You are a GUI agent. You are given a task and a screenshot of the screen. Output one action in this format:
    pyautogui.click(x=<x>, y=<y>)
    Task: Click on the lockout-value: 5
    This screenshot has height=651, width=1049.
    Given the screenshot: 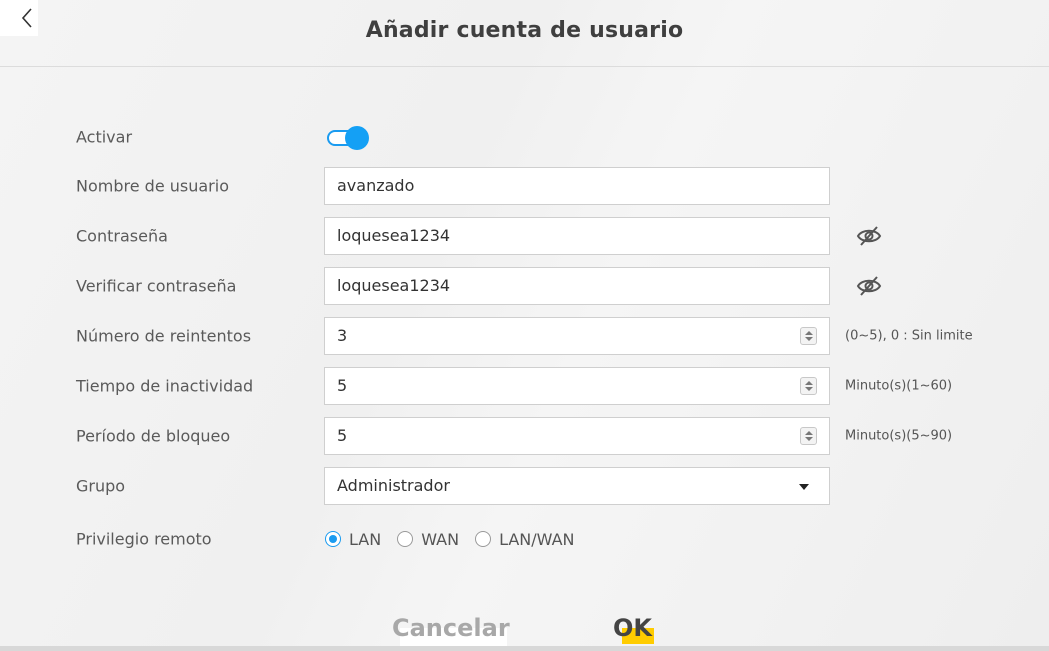 What is the action you would take?
    pyautogui.click(x=342, y=435)
    